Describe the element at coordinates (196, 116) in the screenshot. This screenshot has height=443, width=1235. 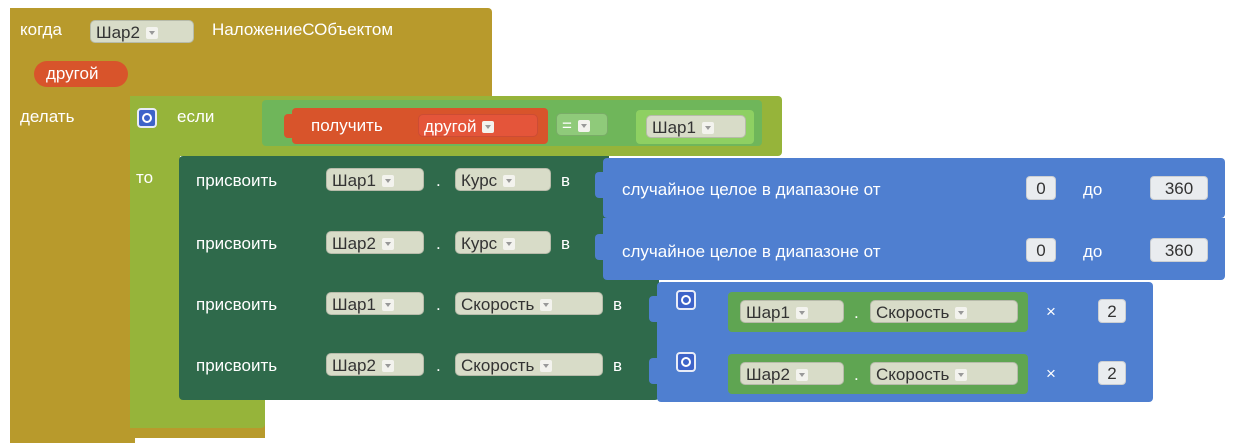
I see `if-label: если` at that location.